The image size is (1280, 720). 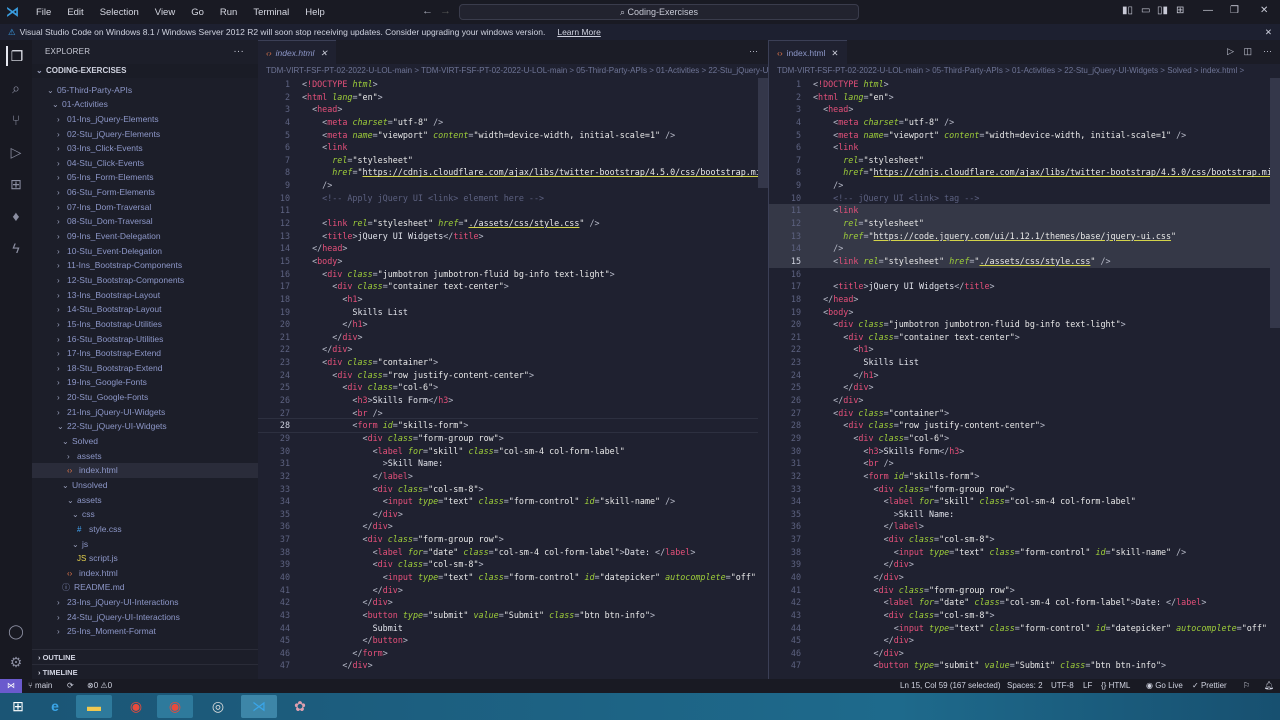 What do you see at coordinates (1234, 10) in the screenshot?
I see `restore-icon: ❐` at bounding box center [1234, 10].